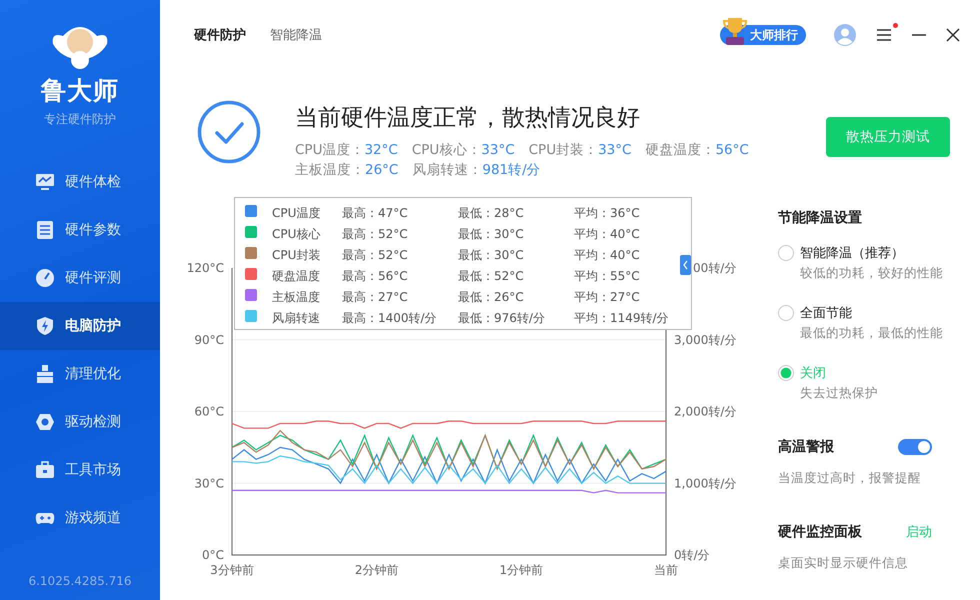 Image resolution: width=980 pixels, height=600 pixels. Describe the element at coordinates (491, 213) in the screenshot. I see `legend-min: 最低：28°C` at that location.